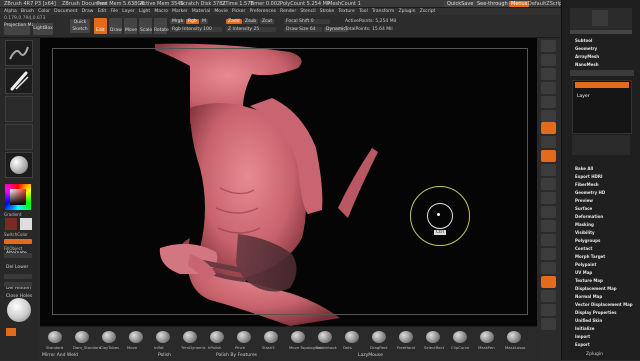 Image resolution: width=640 pixels, height=361 pixels. What do you see at coordinates (584, 168) in the screenshot?
I see `bake-all-button: Bake All` at bounding box center [584, 168].